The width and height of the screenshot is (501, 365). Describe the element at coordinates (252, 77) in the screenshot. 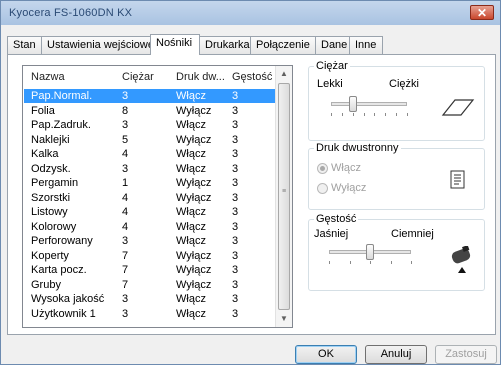

I see `column-header-density: Gęstość` at that location.